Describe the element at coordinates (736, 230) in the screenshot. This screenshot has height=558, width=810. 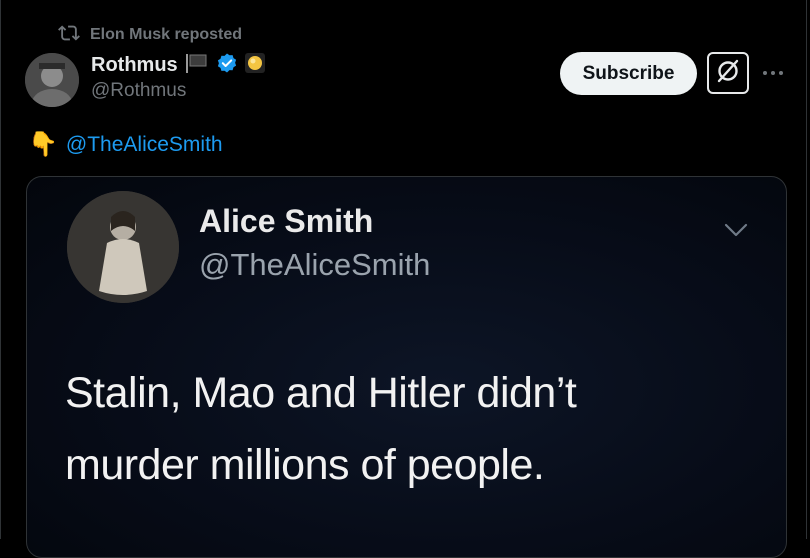
I see `chevron-down-icon` at that location.